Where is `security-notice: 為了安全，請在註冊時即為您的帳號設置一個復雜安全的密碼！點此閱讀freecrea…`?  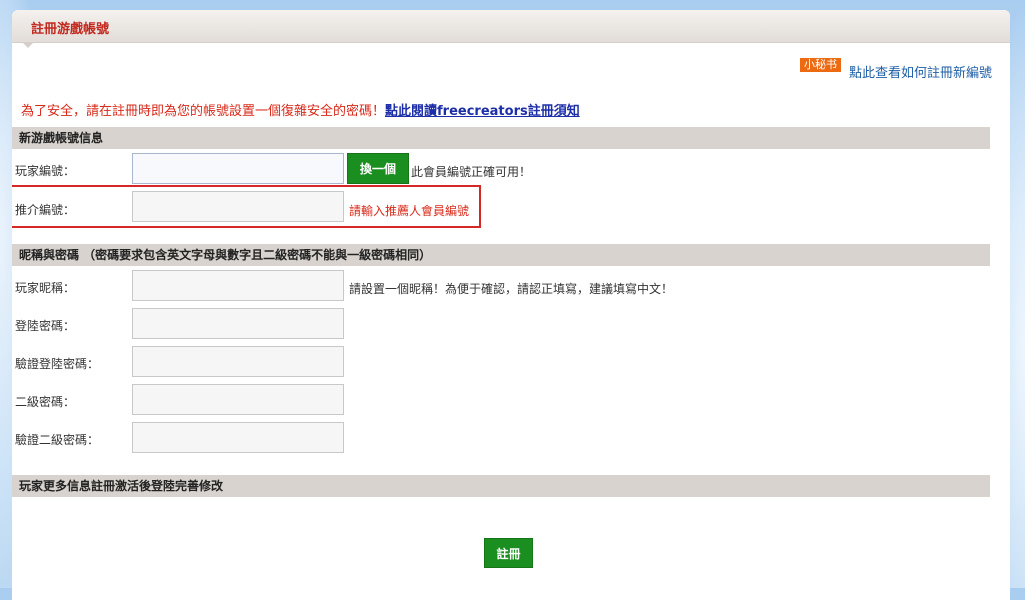 security-notice: 為了安全，請在註冊時即為您的帳號設置一個復雜安全的密碼！點此閱讀freecrea… is located at coordinates (300, 109).